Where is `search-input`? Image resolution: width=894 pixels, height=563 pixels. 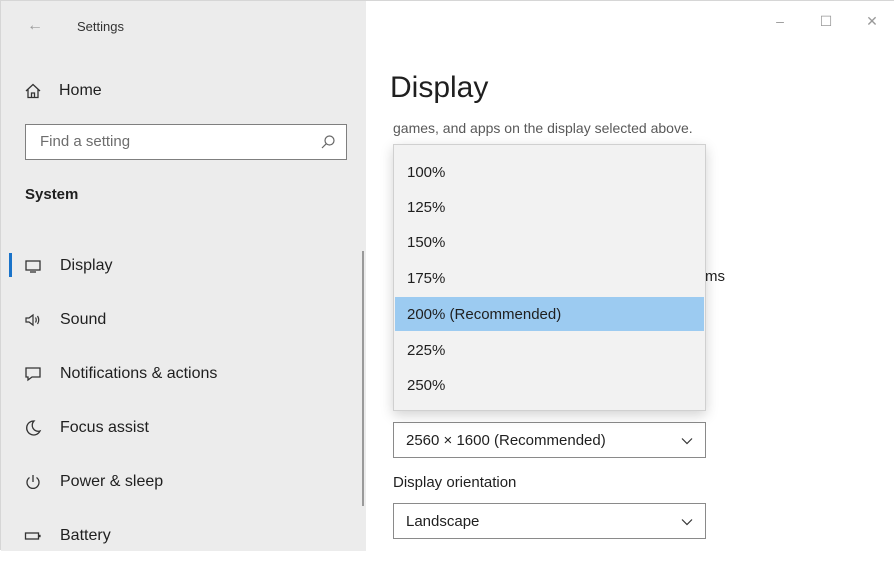
search-input is located at coordinates (175, 141).